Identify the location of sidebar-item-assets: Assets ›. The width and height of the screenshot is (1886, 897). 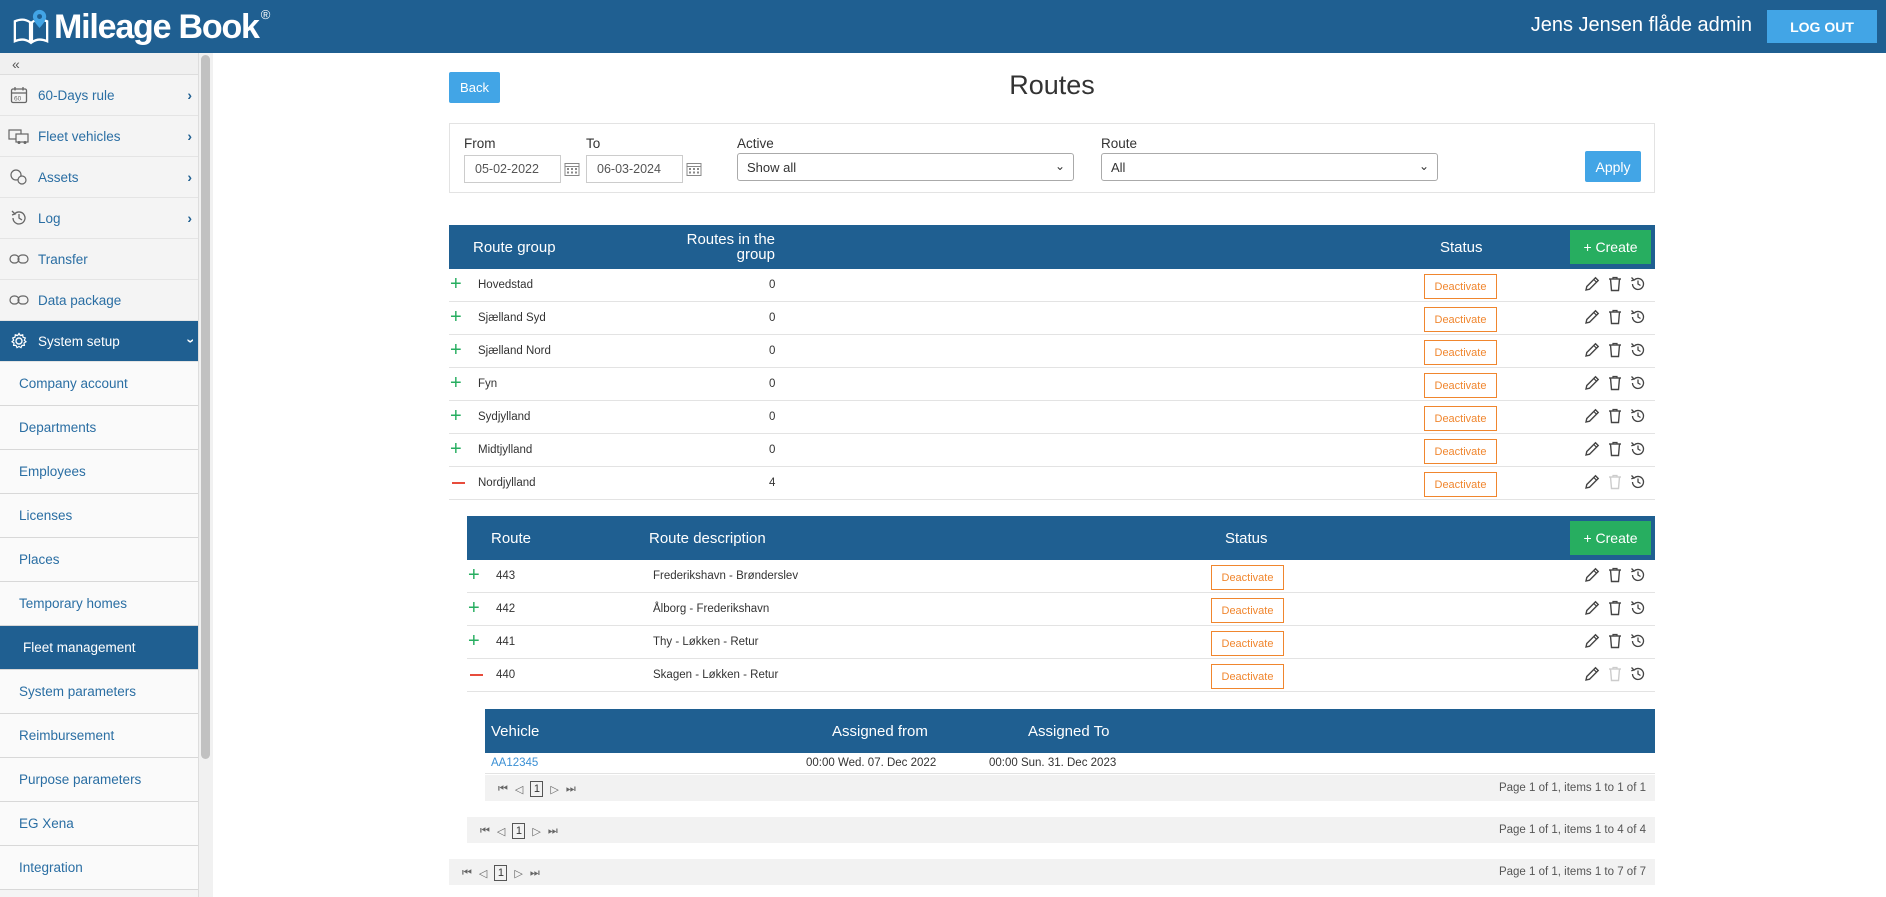
(99, 177).